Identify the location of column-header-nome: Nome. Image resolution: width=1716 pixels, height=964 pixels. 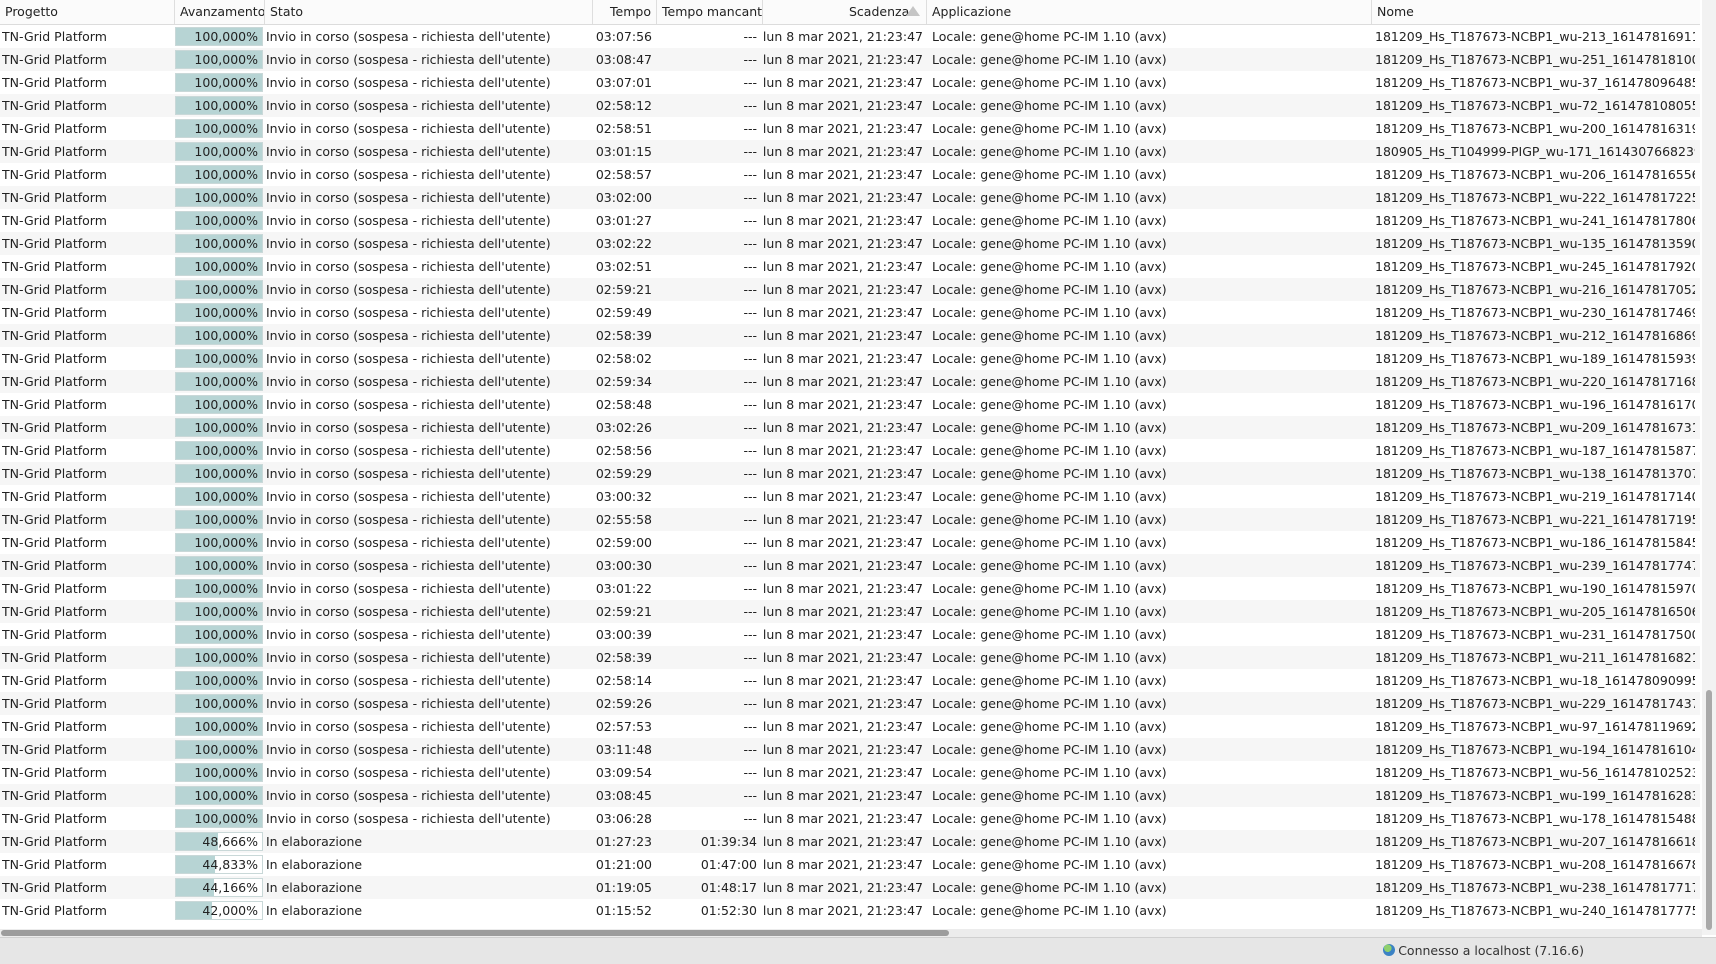
(1536, 12).